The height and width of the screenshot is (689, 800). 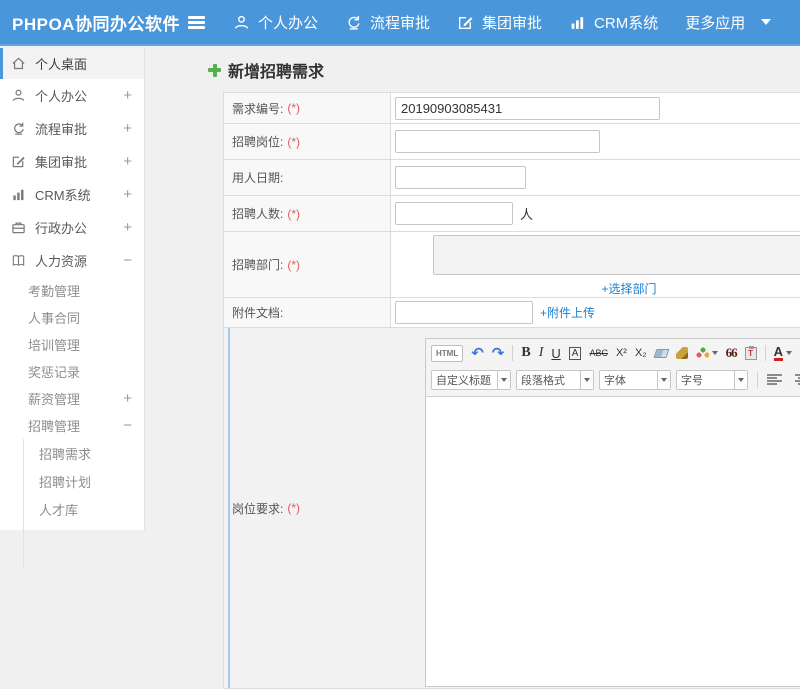 I want to click on field-value-cell, so click(x=595, y=177).